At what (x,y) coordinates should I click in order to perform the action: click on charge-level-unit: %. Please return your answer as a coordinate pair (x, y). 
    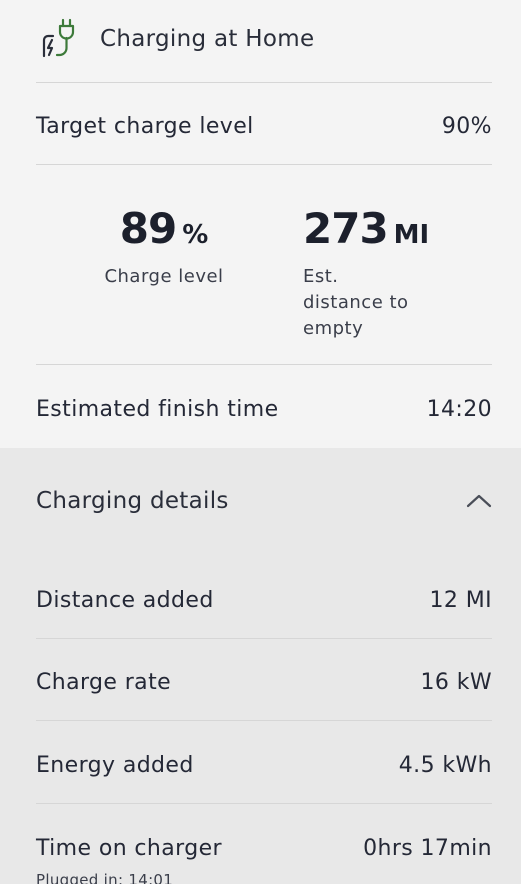
    Looking at the image, I should click on (195, 235).